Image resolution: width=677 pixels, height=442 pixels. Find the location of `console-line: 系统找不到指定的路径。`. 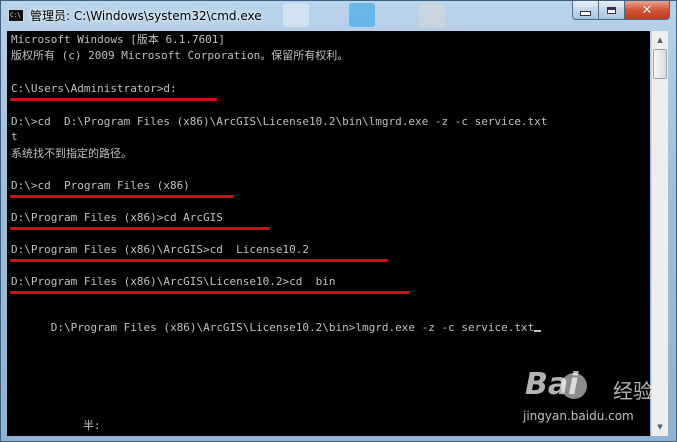

console-line: 系统找不到指定的路径。 is located at coordinates (71, 153).